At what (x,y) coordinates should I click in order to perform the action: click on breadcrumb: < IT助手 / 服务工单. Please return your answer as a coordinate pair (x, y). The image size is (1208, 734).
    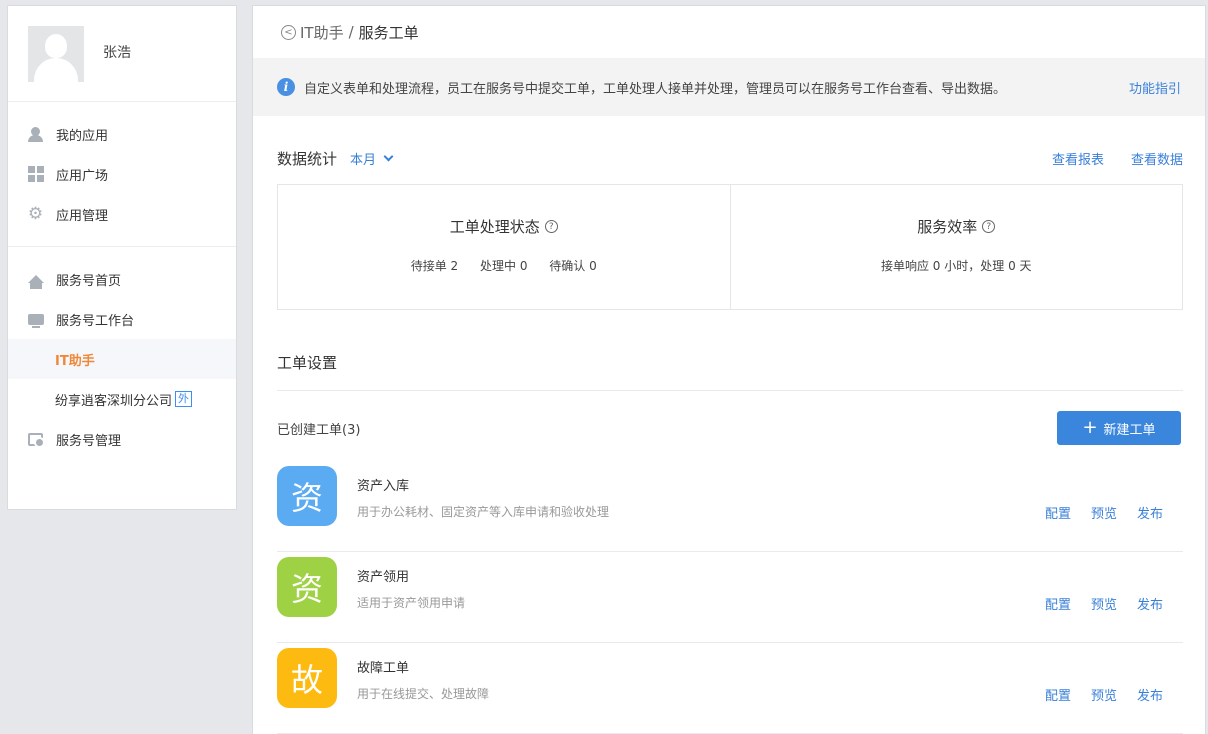
    Looking at the image, I should click on (729, 32).